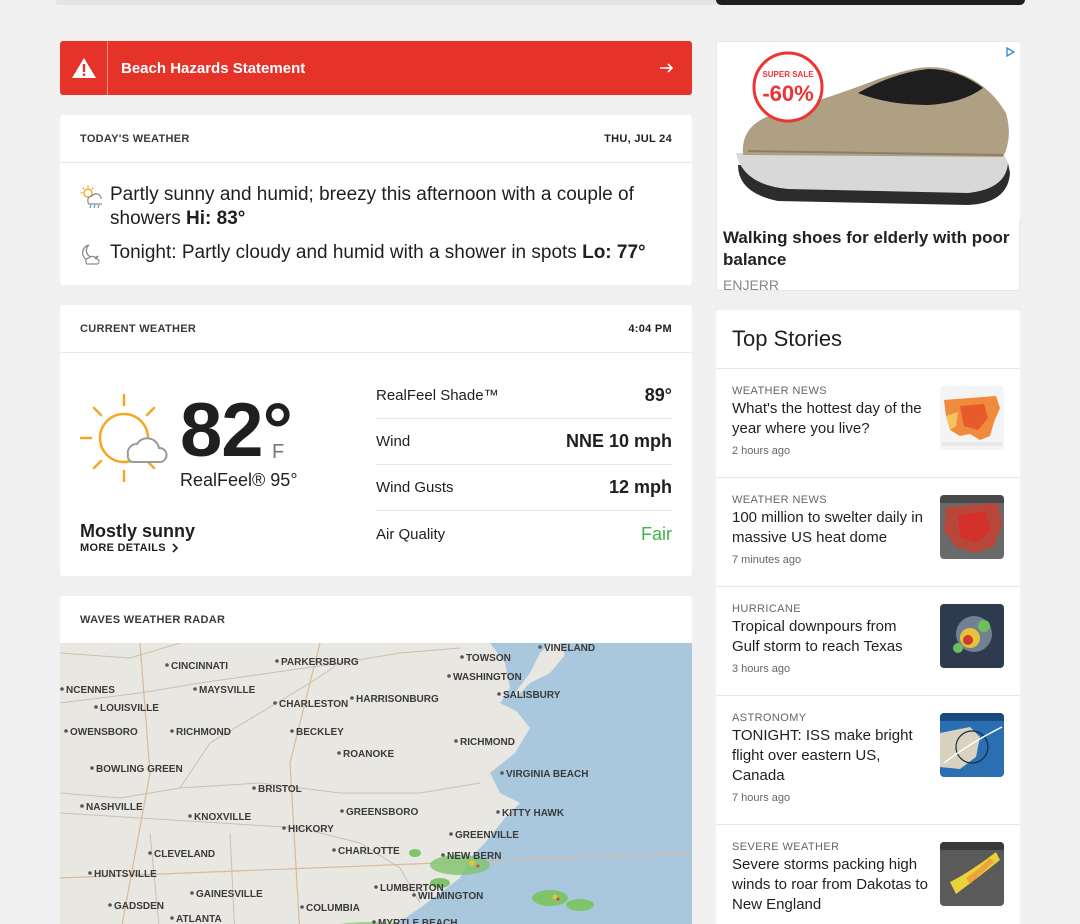 Image resolution: width=1080 pixels, height=924 pixels. I want to click on beach-hazards-alert: Beach Hazards Statement, so click(376, 68).